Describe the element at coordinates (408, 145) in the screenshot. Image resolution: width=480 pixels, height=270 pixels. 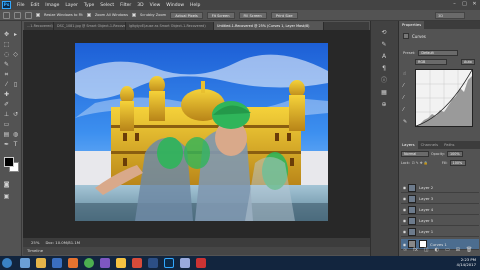
I see `tab-layers: Layers` at that location.